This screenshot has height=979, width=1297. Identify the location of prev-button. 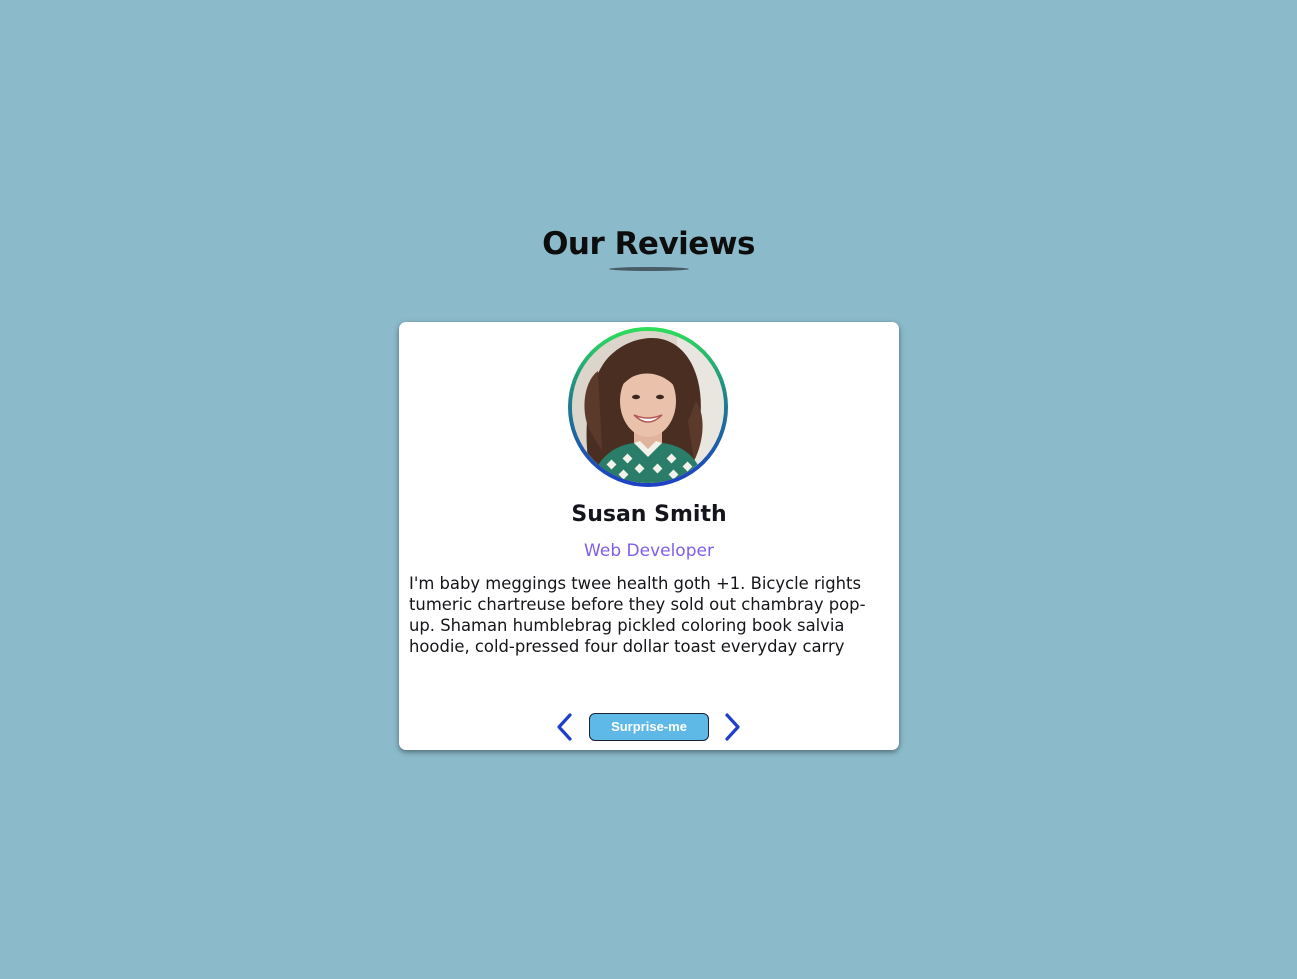
(565, 727).